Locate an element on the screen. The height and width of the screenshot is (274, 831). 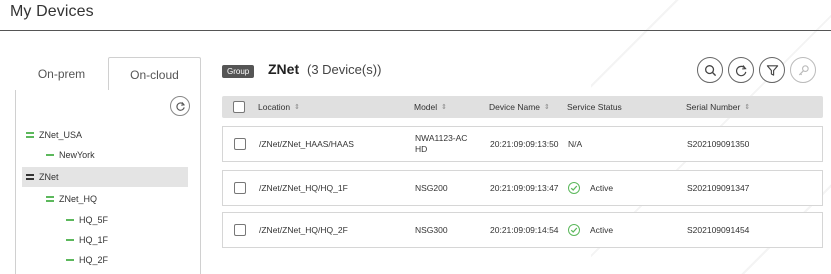
cell-service-status: N/A is located at coordinates (575, 144).